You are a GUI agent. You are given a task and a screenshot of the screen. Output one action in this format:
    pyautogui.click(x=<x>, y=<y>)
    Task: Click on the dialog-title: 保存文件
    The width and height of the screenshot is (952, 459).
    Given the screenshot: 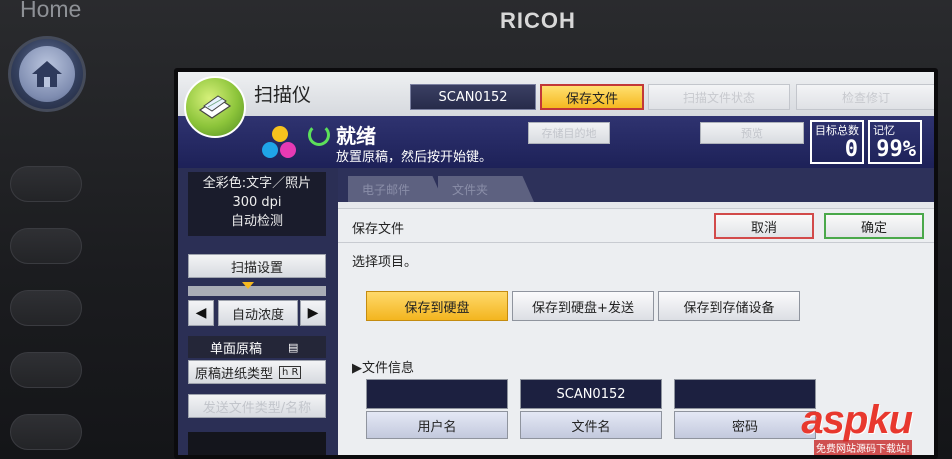 What is the action you would take?
    pyautogui.click(x=378, y=229)
    